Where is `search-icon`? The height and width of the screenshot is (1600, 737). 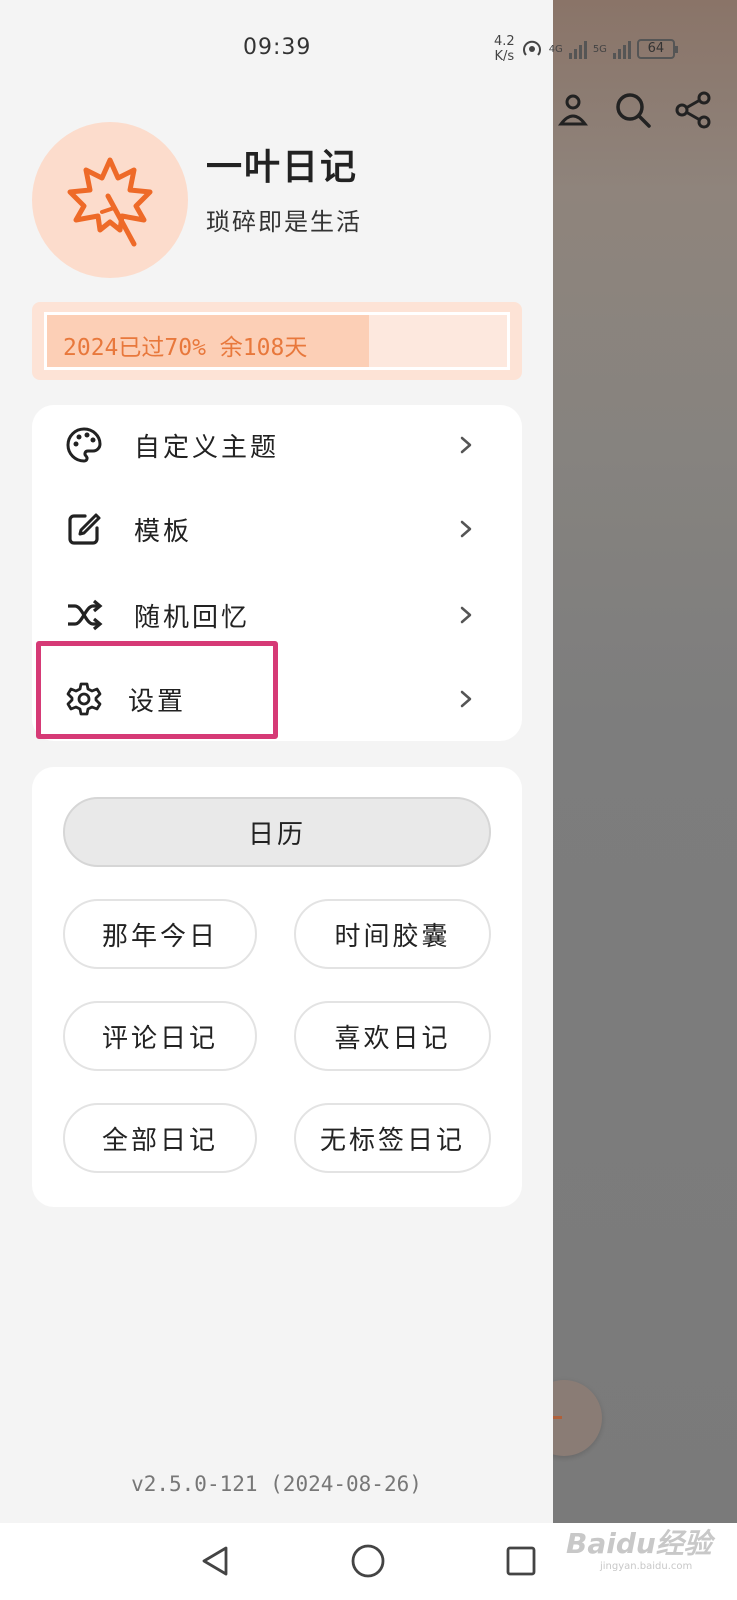 search-icon is located at coordinates (633, 110).